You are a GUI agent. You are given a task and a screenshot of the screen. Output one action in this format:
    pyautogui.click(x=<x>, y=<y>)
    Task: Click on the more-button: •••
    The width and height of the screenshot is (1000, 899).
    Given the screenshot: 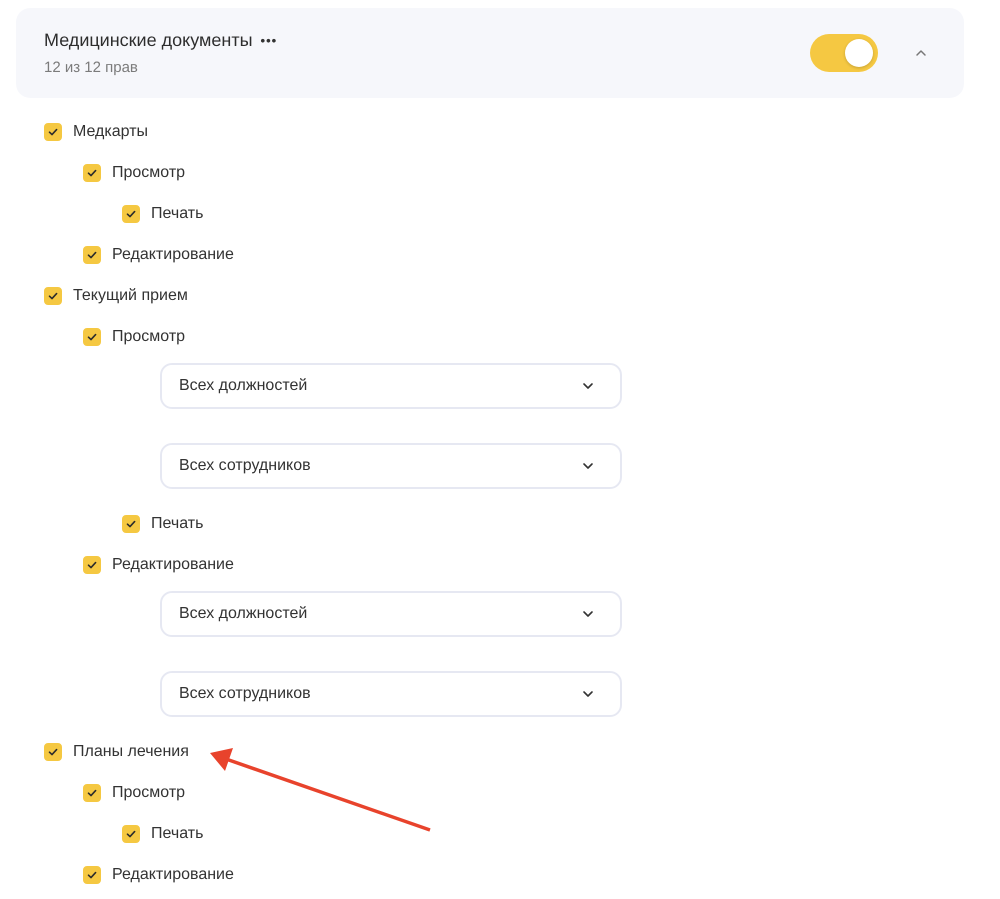 What is the action you would take?
    pyautogui.click(x=269, y=40)
    